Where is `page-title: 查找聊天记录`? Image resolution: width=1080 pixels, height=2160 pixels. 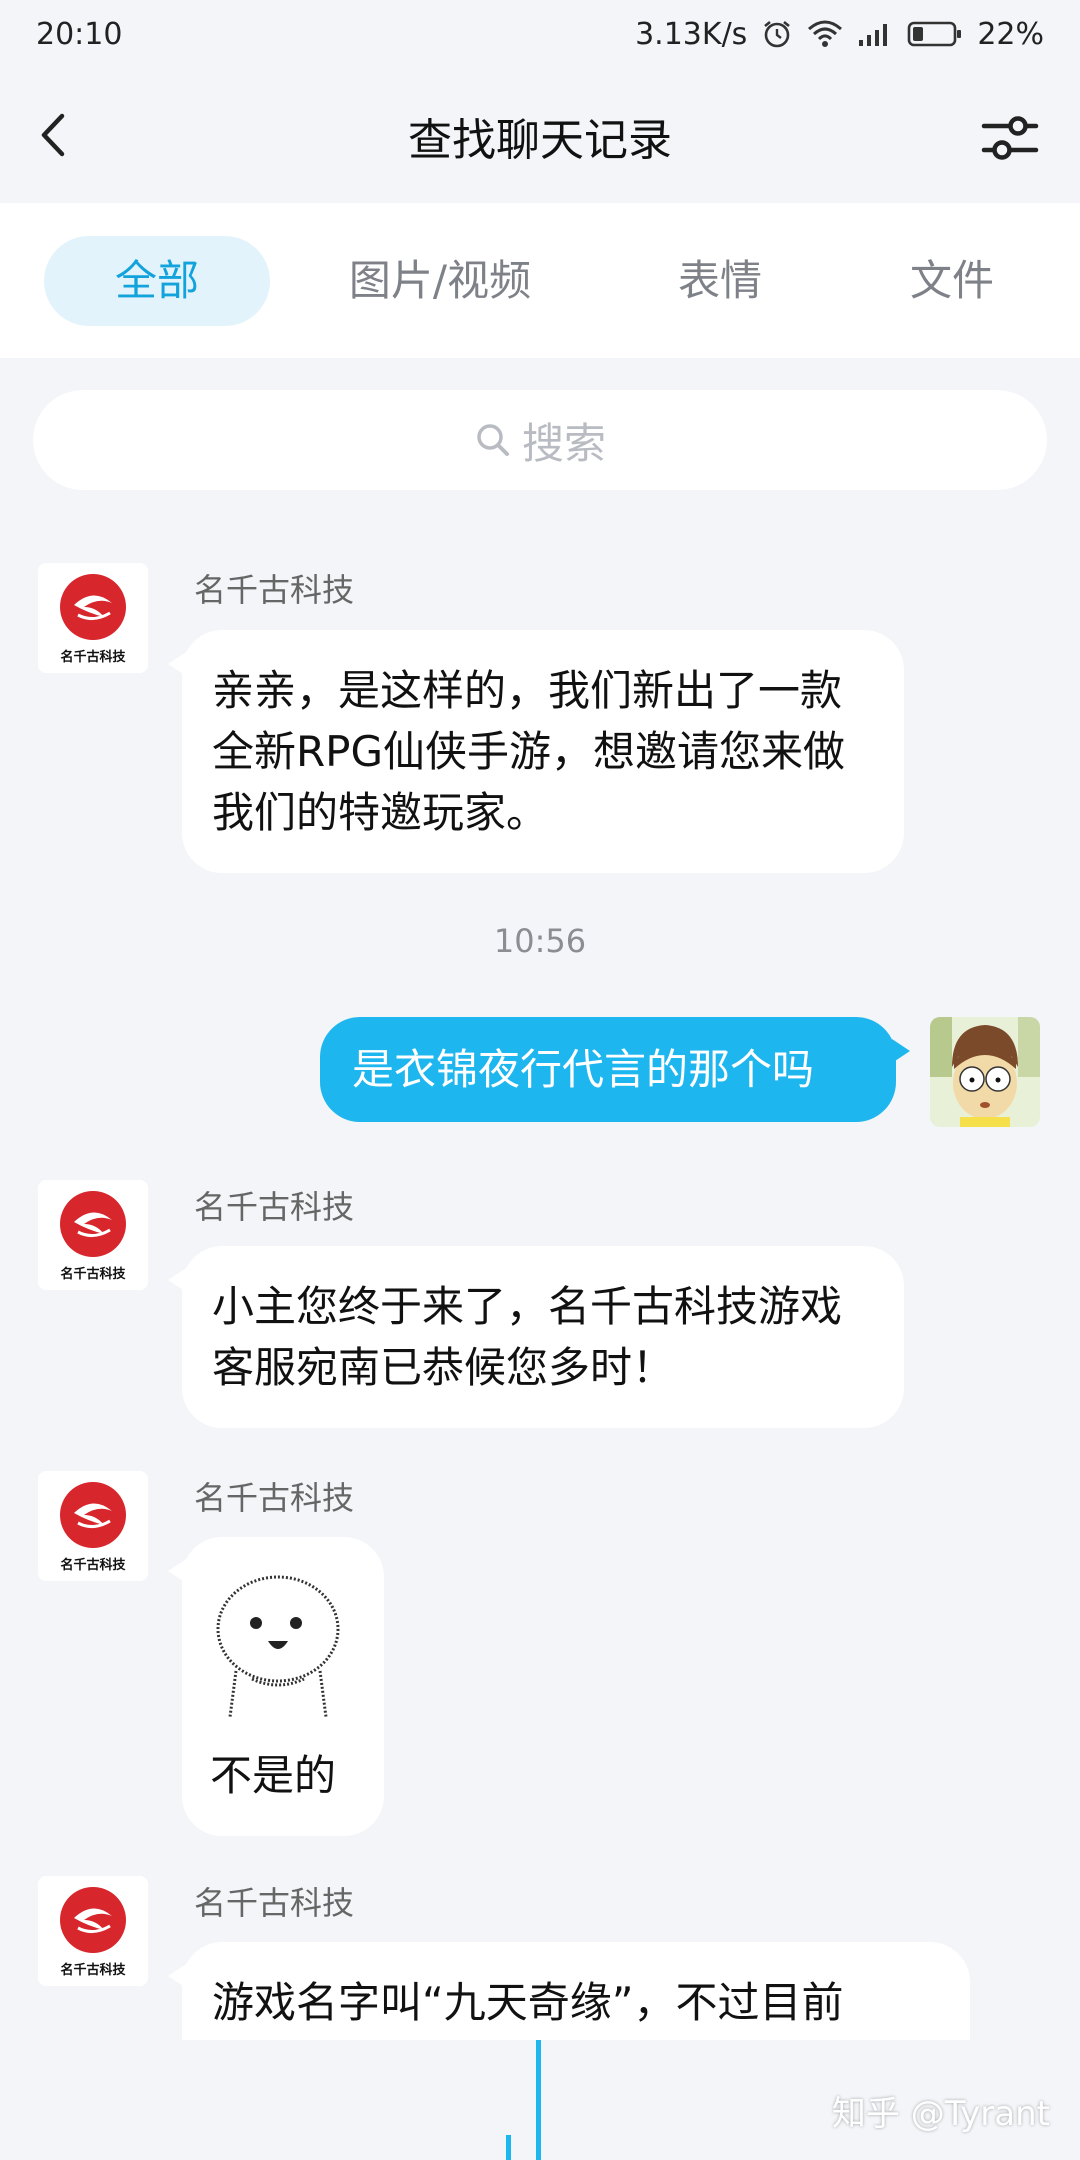 page-title: 查找聊天记录 is located at coordinates (540, 140).